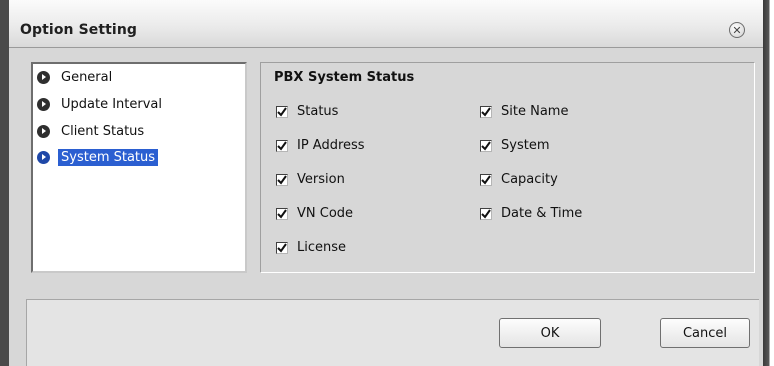 This screenshot has height=366, width=774. Describe the element at coordinates (535, 111) in the screenshot. I see `checkbox-label: Site Name` at that location.